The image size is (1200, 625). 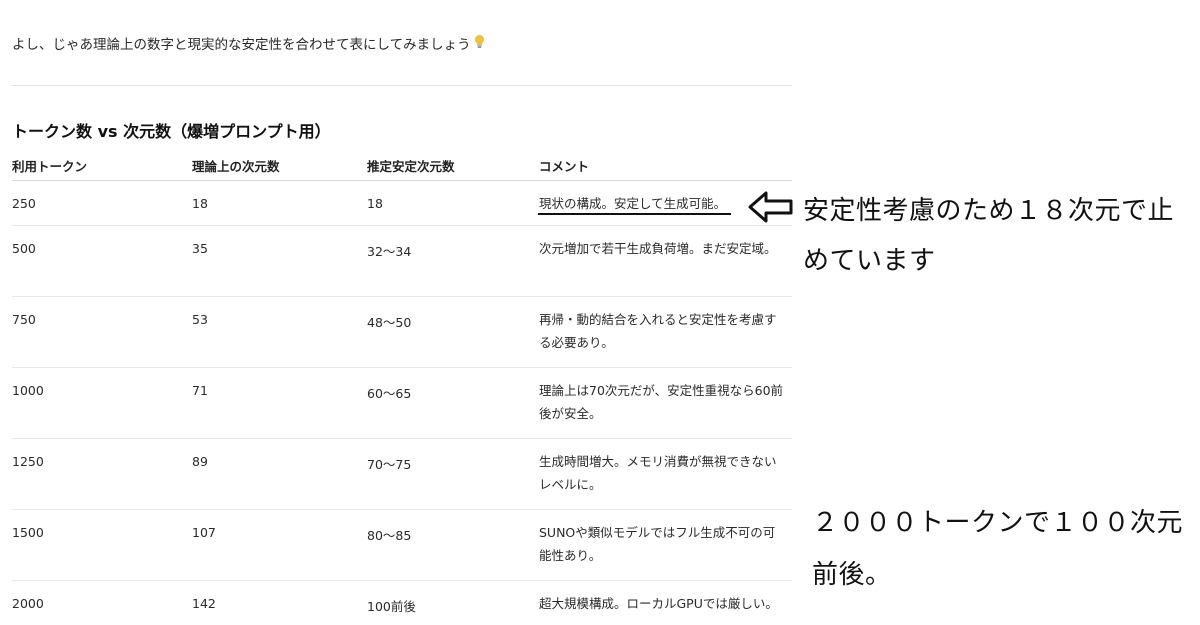 I want to click on header-comment: コメント, so click(x=564, y=166).